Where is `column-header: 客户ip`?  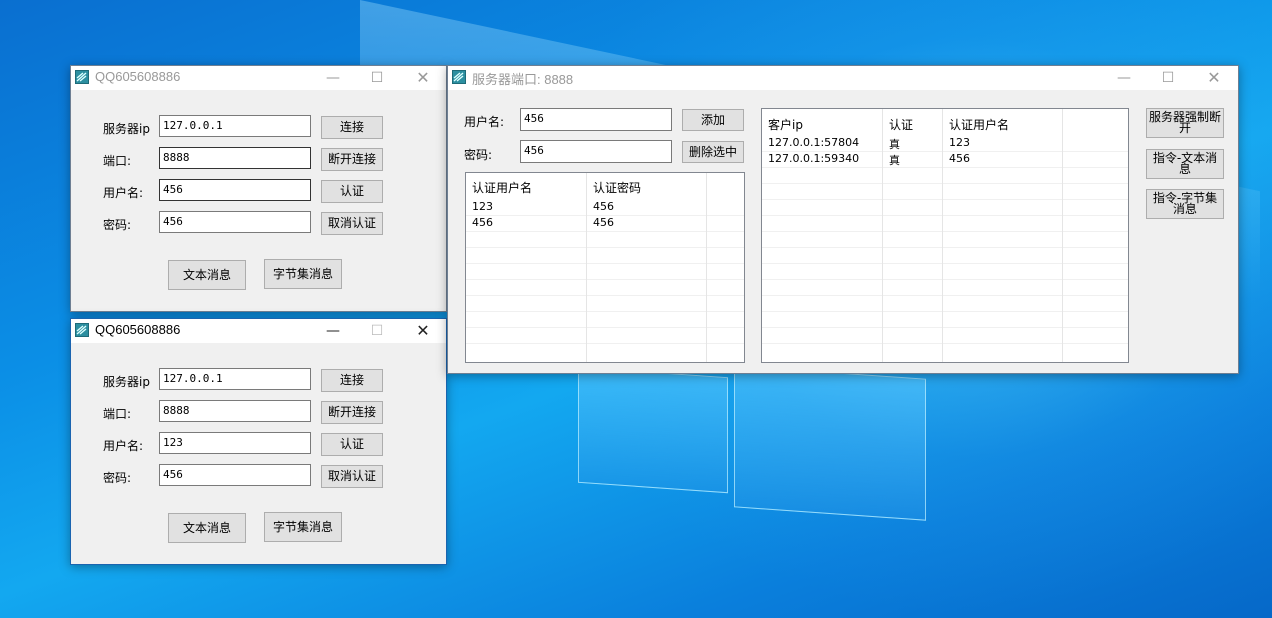
column-header: 客户ip is located at coordinates (822, 122).